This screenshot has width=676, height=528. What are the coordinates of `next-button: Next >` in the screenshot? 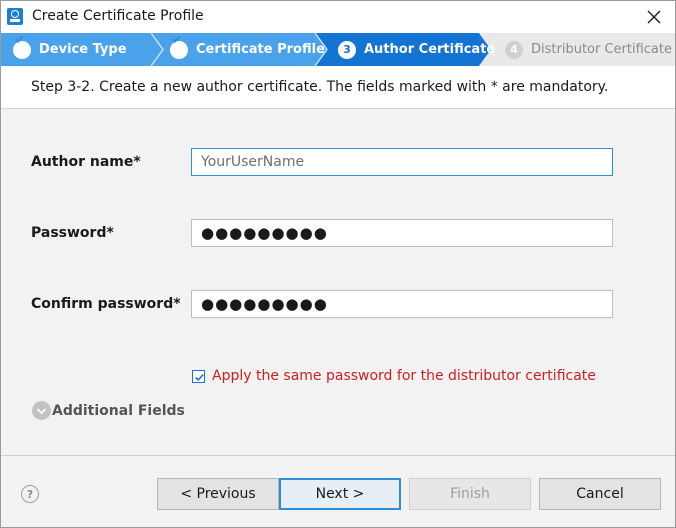 It's located at (340, 494).